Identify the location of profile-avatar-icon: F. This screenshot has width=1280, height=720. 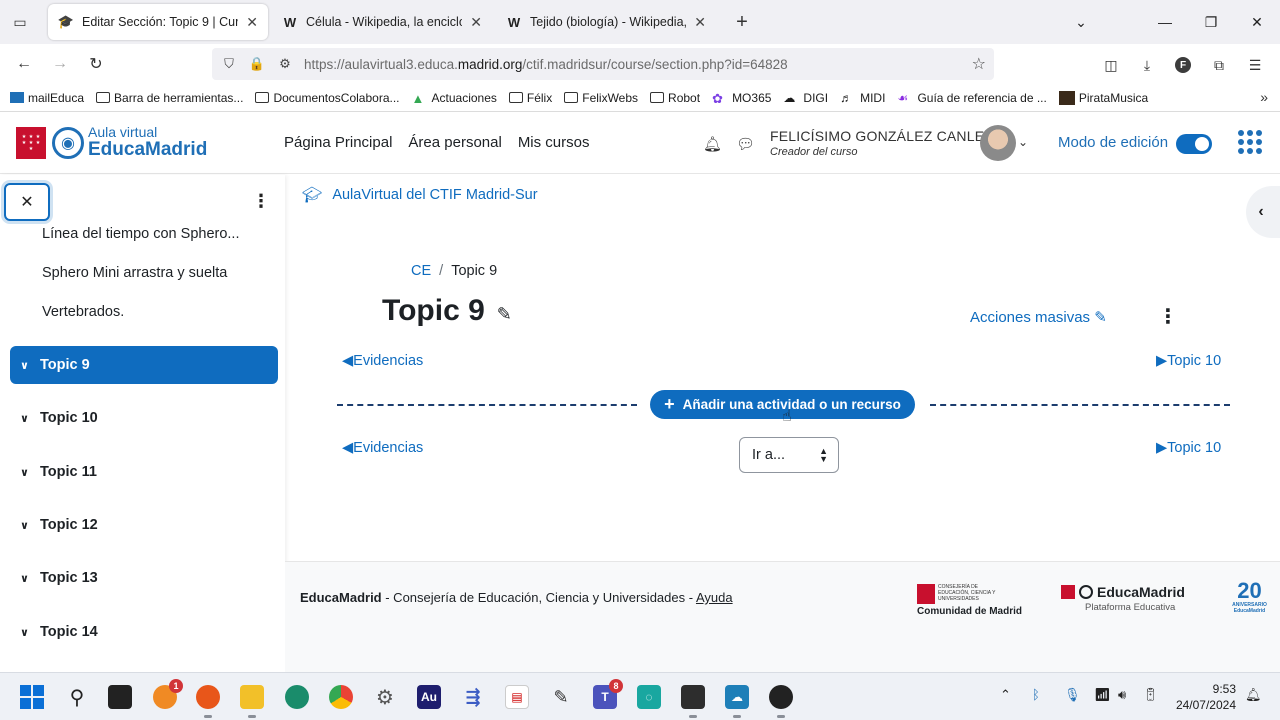
(1183, 65).